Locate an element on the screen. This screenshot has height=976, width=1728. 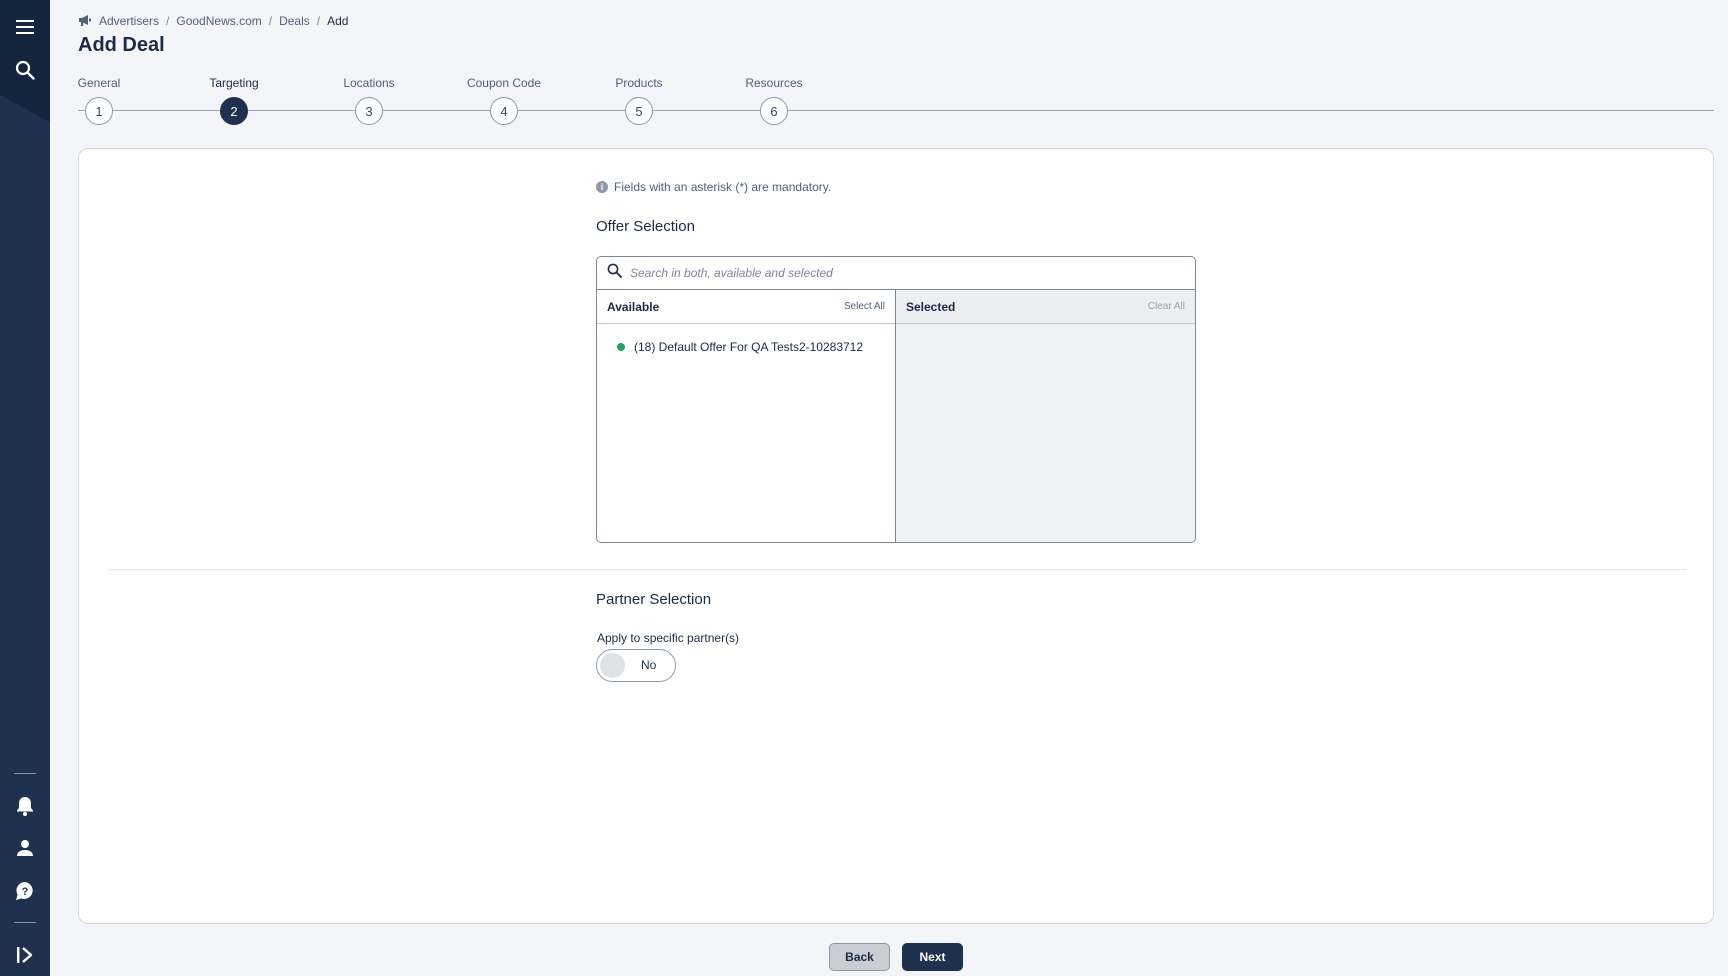
step-general: General 1 is located at coordinates (99, 99).